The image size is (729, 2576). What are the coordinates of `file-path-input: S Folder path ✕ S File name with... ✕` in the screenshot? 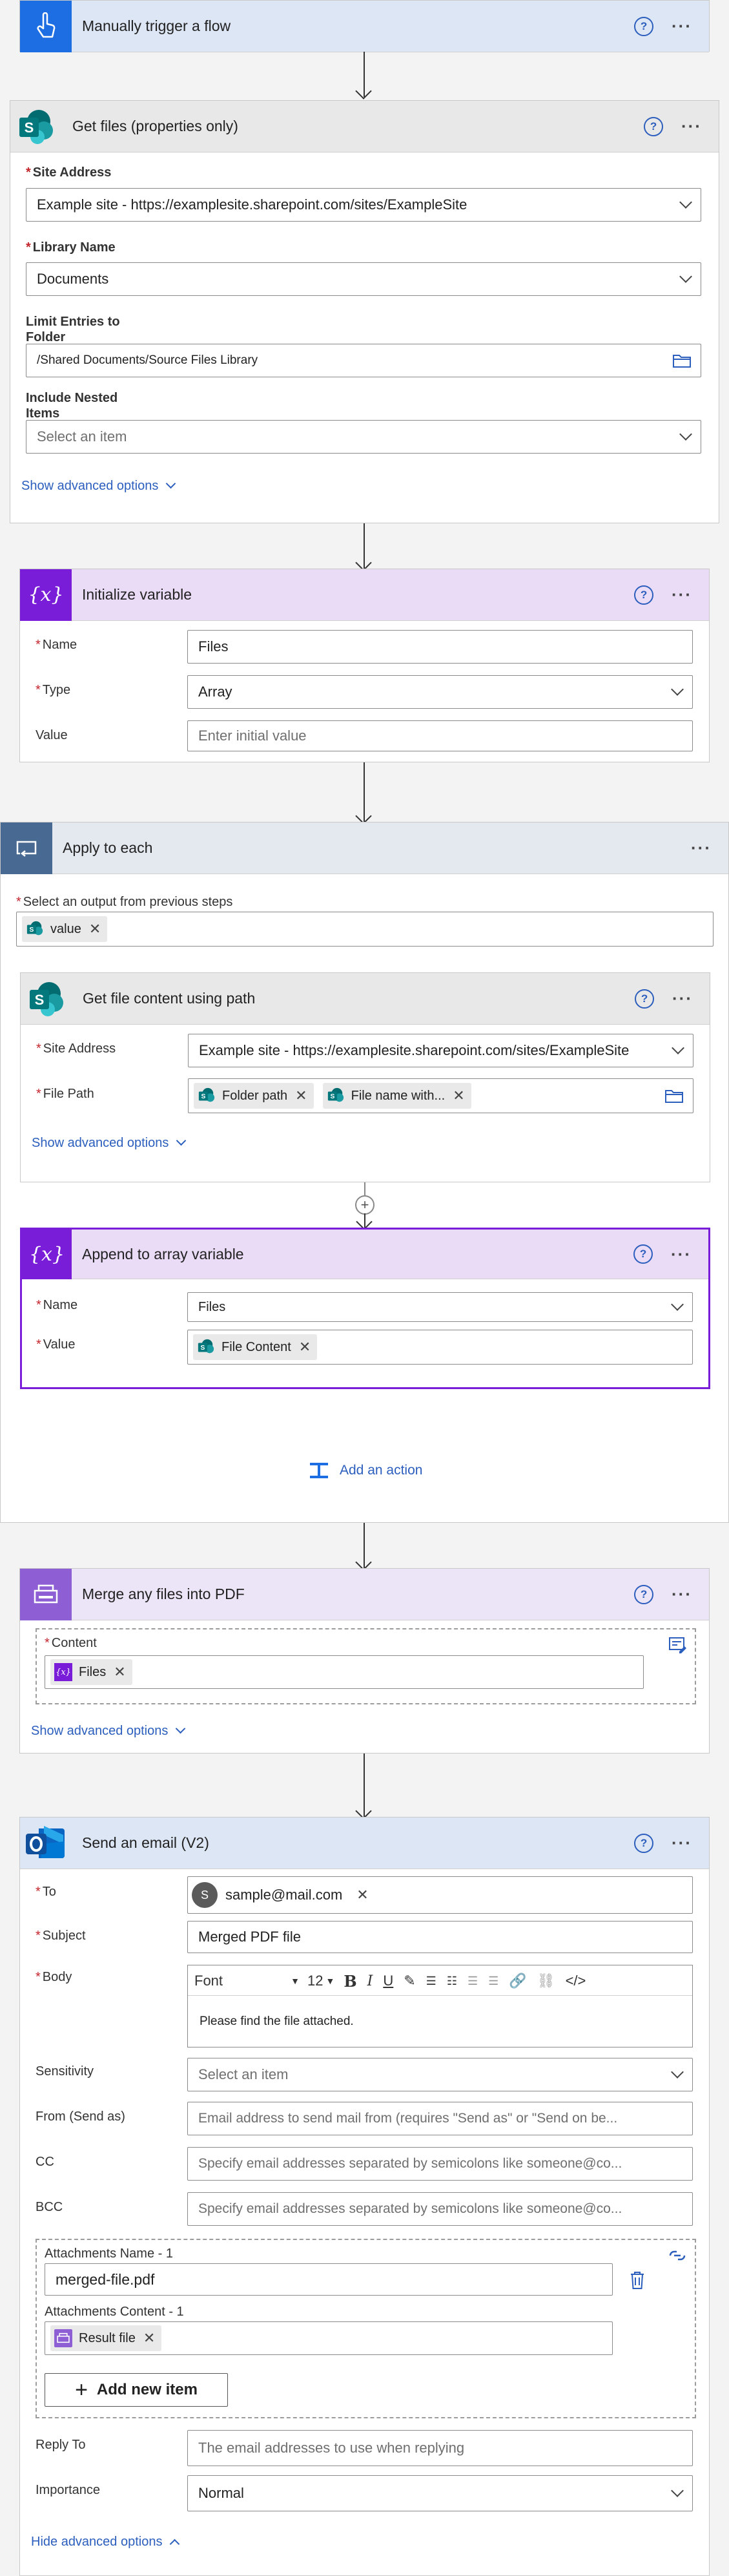 It's located at (440, 1095).